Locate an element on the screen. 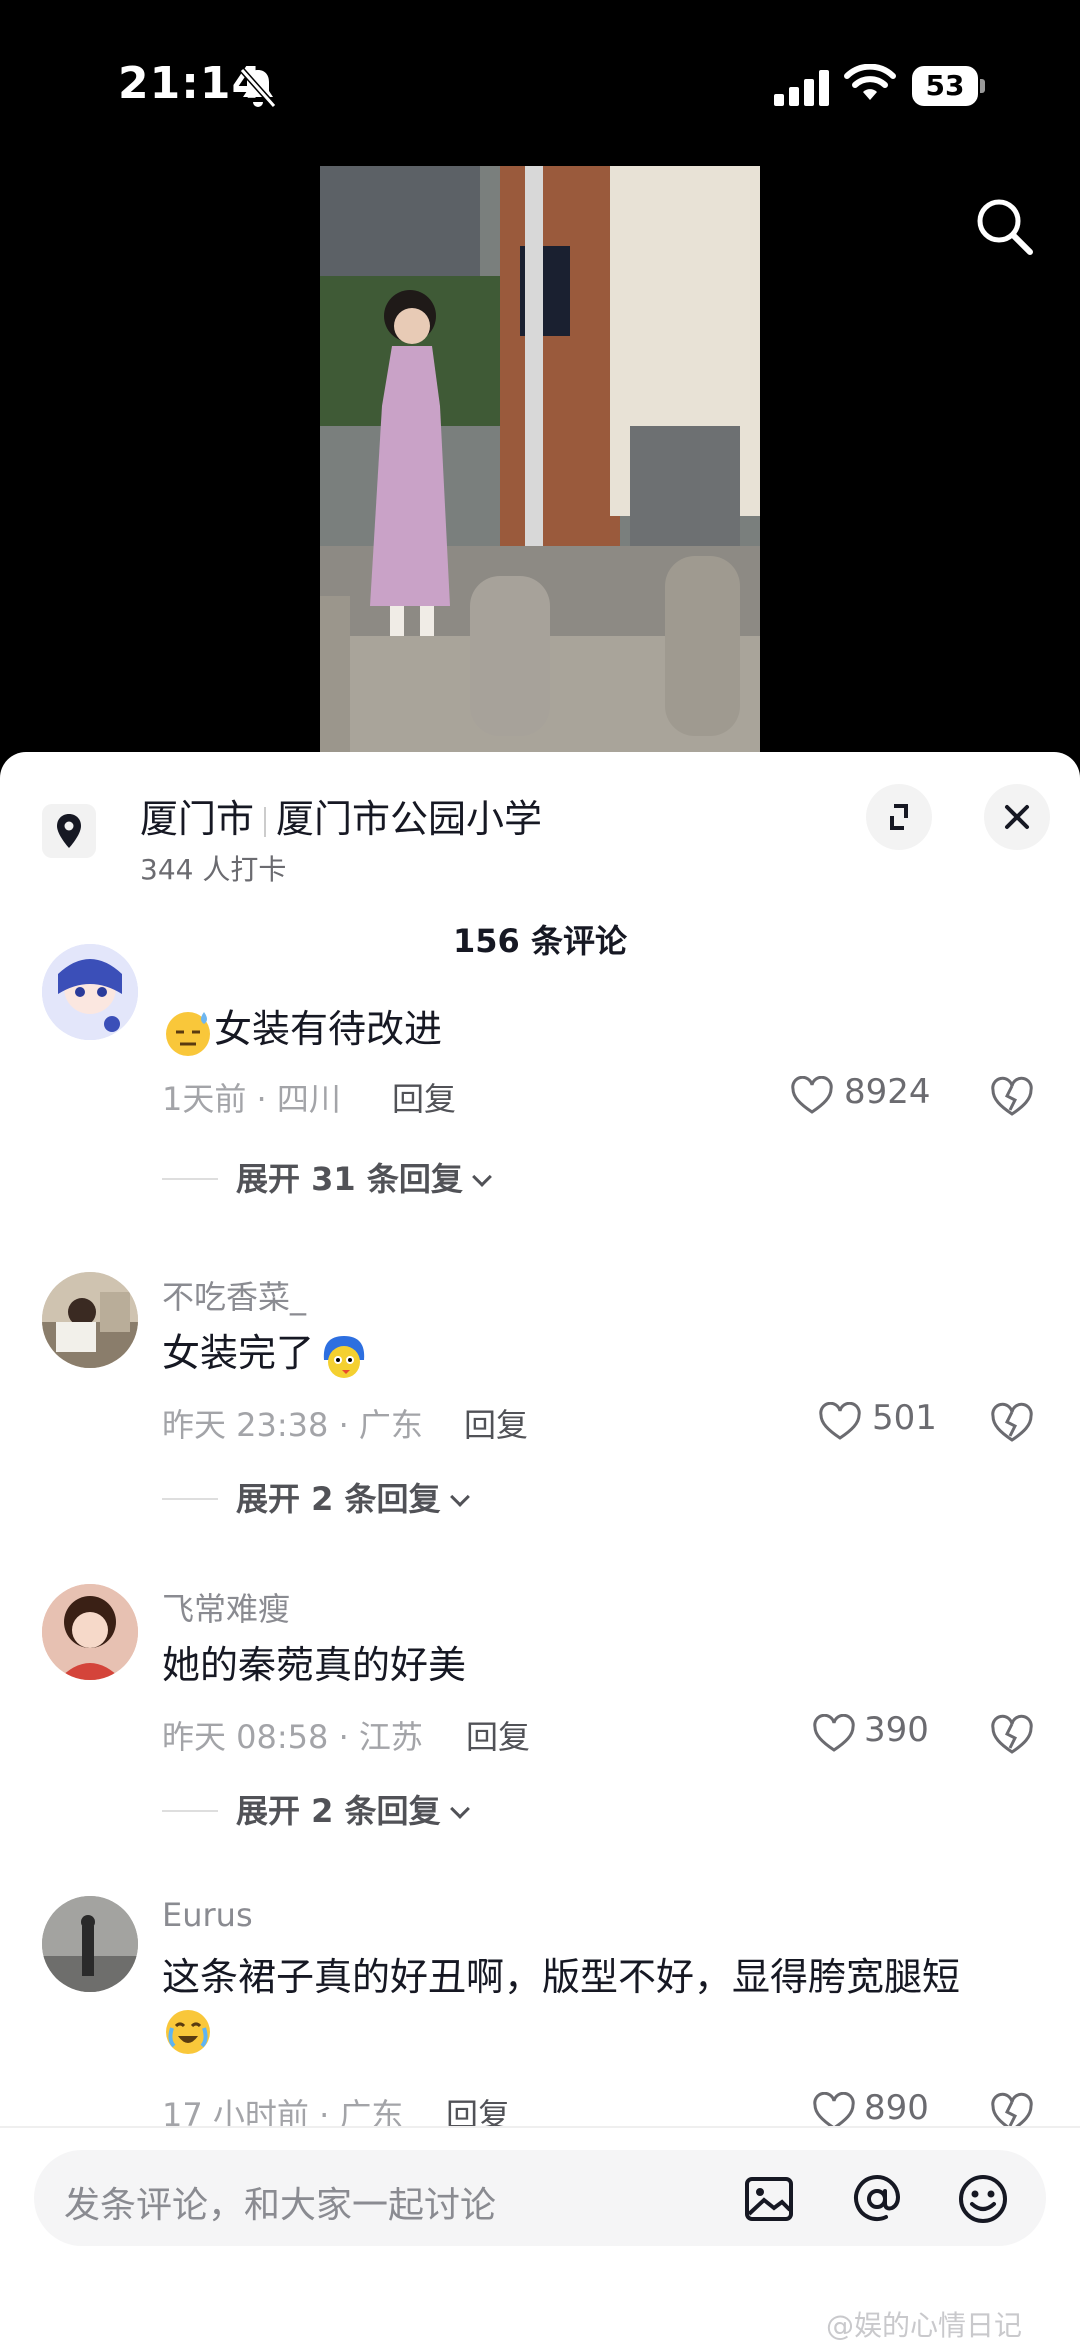  like-count: 501 is located at coordinates (904, 1418).